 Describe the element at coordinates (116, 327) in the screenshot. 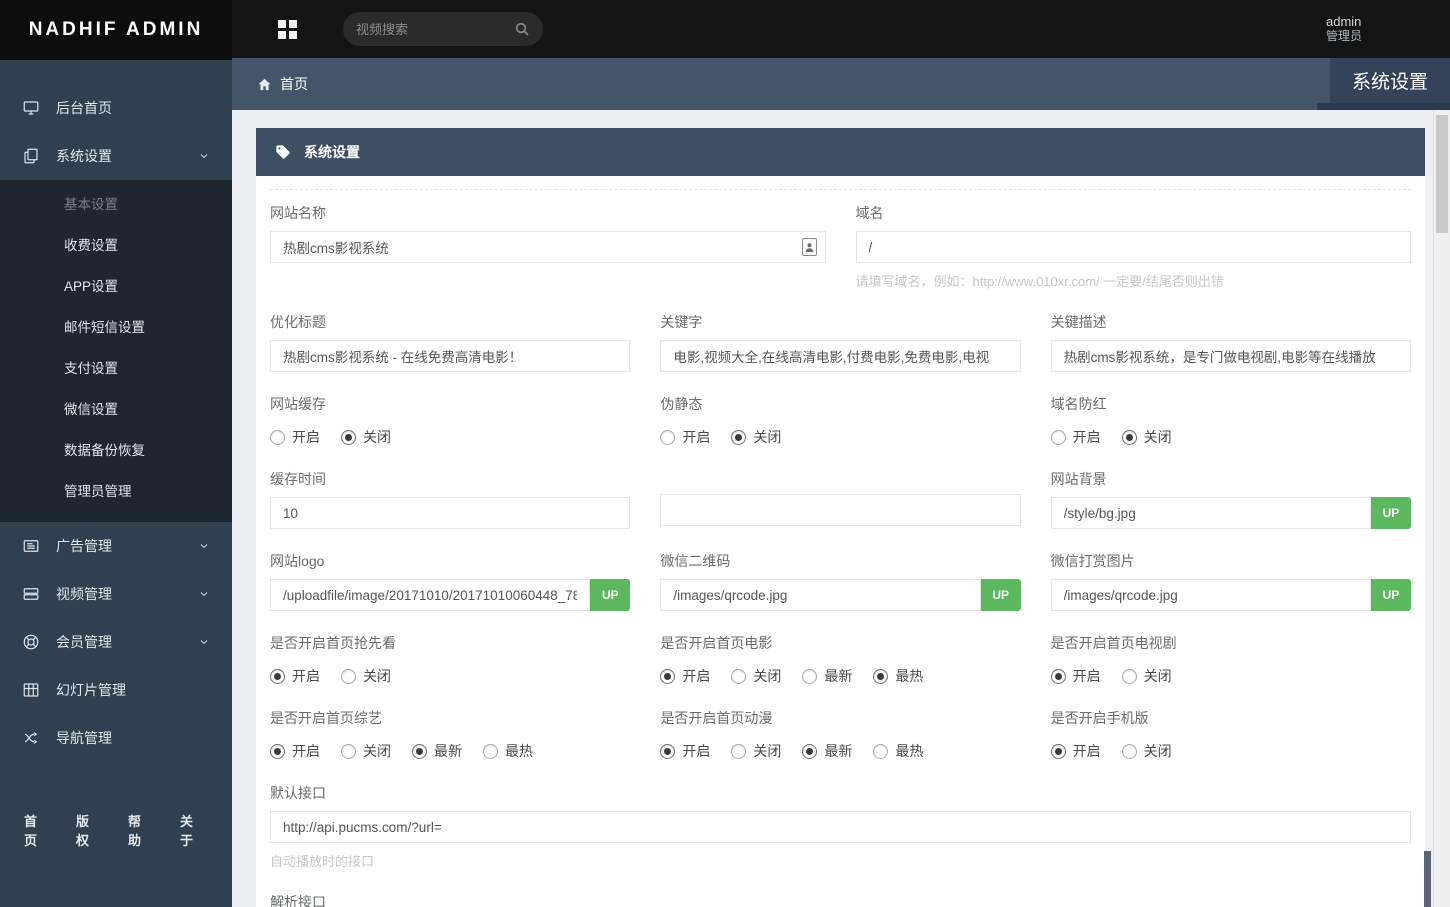

I see `submenu-item-mail-sms-settings: 邮件短信设置` at that location.